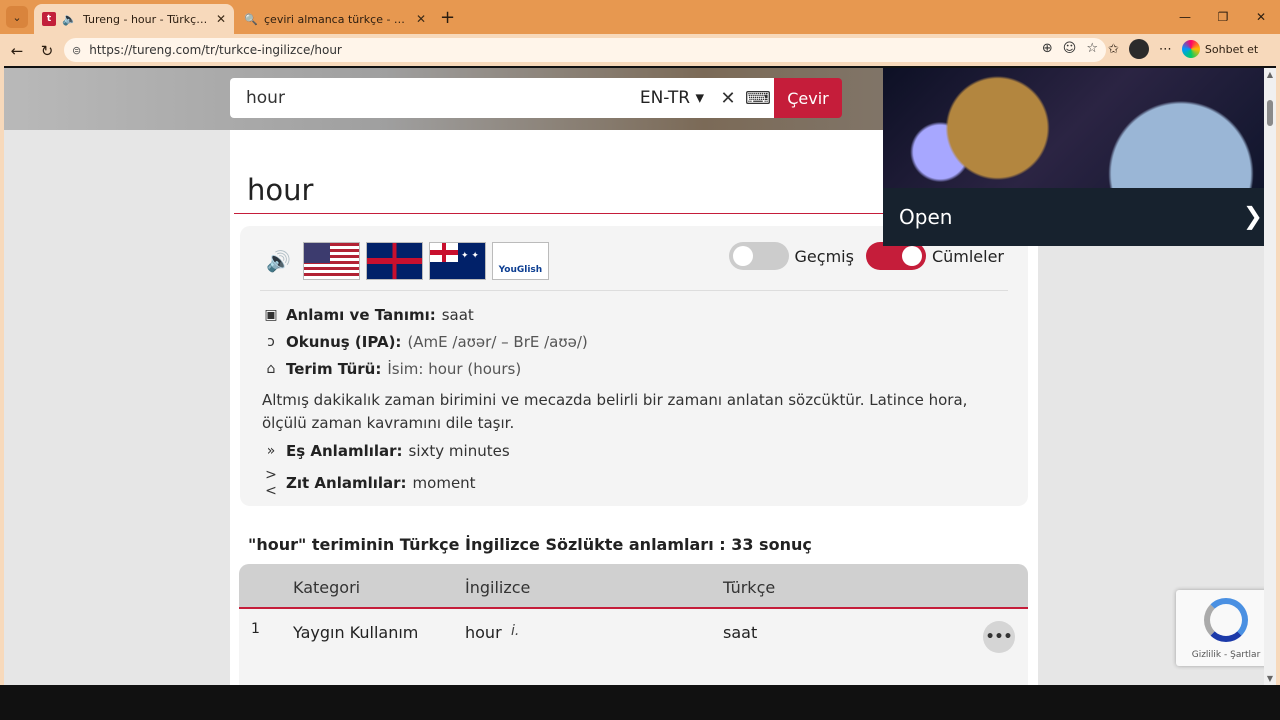 This screenshot has width=1280, height=720. I want to click on tab-title: çeviri almanca türkçe - Arama, so click(337, 19).